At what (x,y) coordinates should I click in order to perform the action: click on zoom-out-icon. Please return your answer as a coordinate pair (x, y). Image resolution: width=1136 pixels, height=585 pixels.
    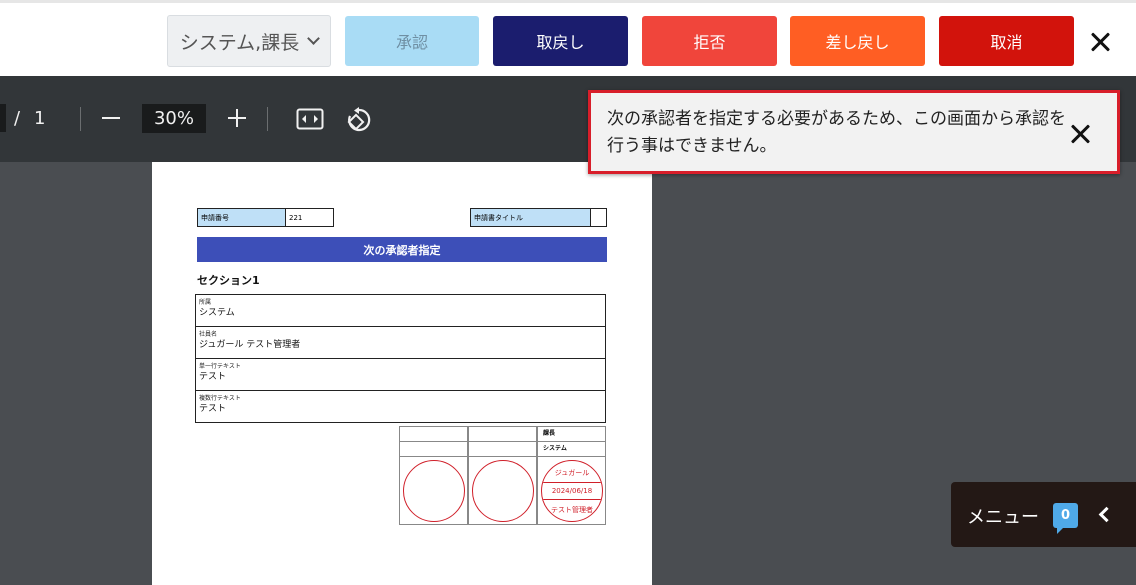
    Looking at the image, I should click on (111, 118).